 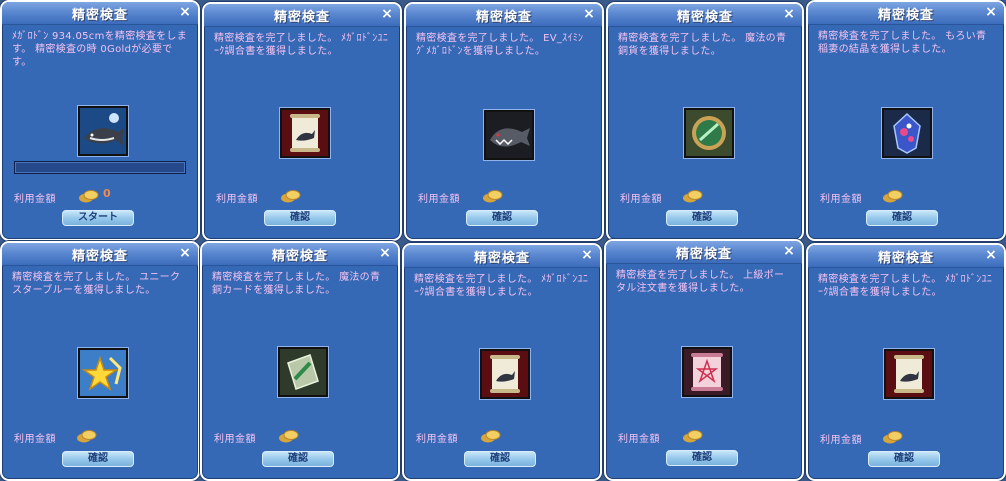 What do you see at coordinates (100, 167) in the screenshot?
I see `progress-bar` at bounding box center [100, 167].